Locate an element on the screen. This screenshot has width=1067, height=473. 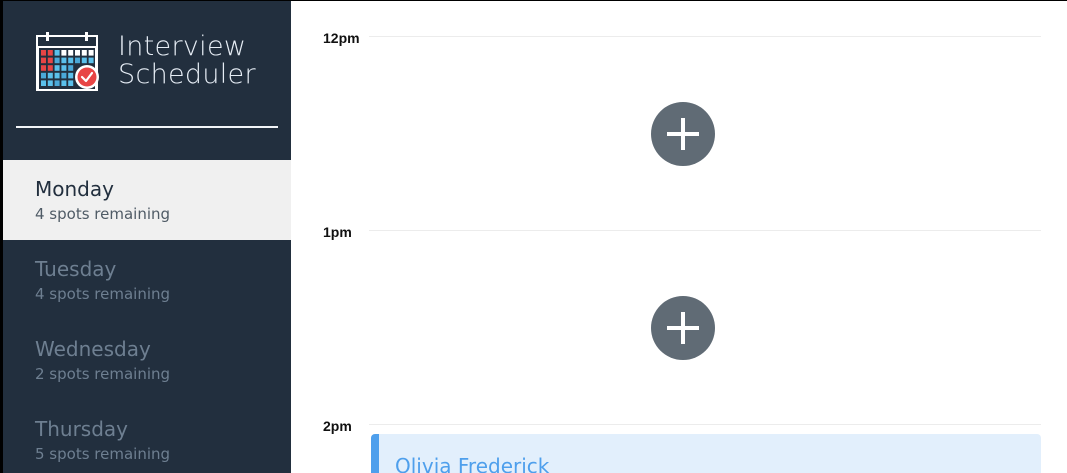
day-spots-remaining: 2 spots remaining is located at coordinates (103, 374).